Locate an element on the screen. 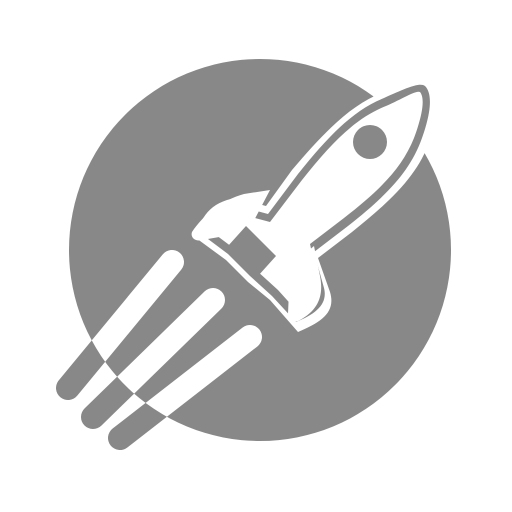 This screenshot has width=512, height=512. rocket-window is located at coordinates (370, 142).